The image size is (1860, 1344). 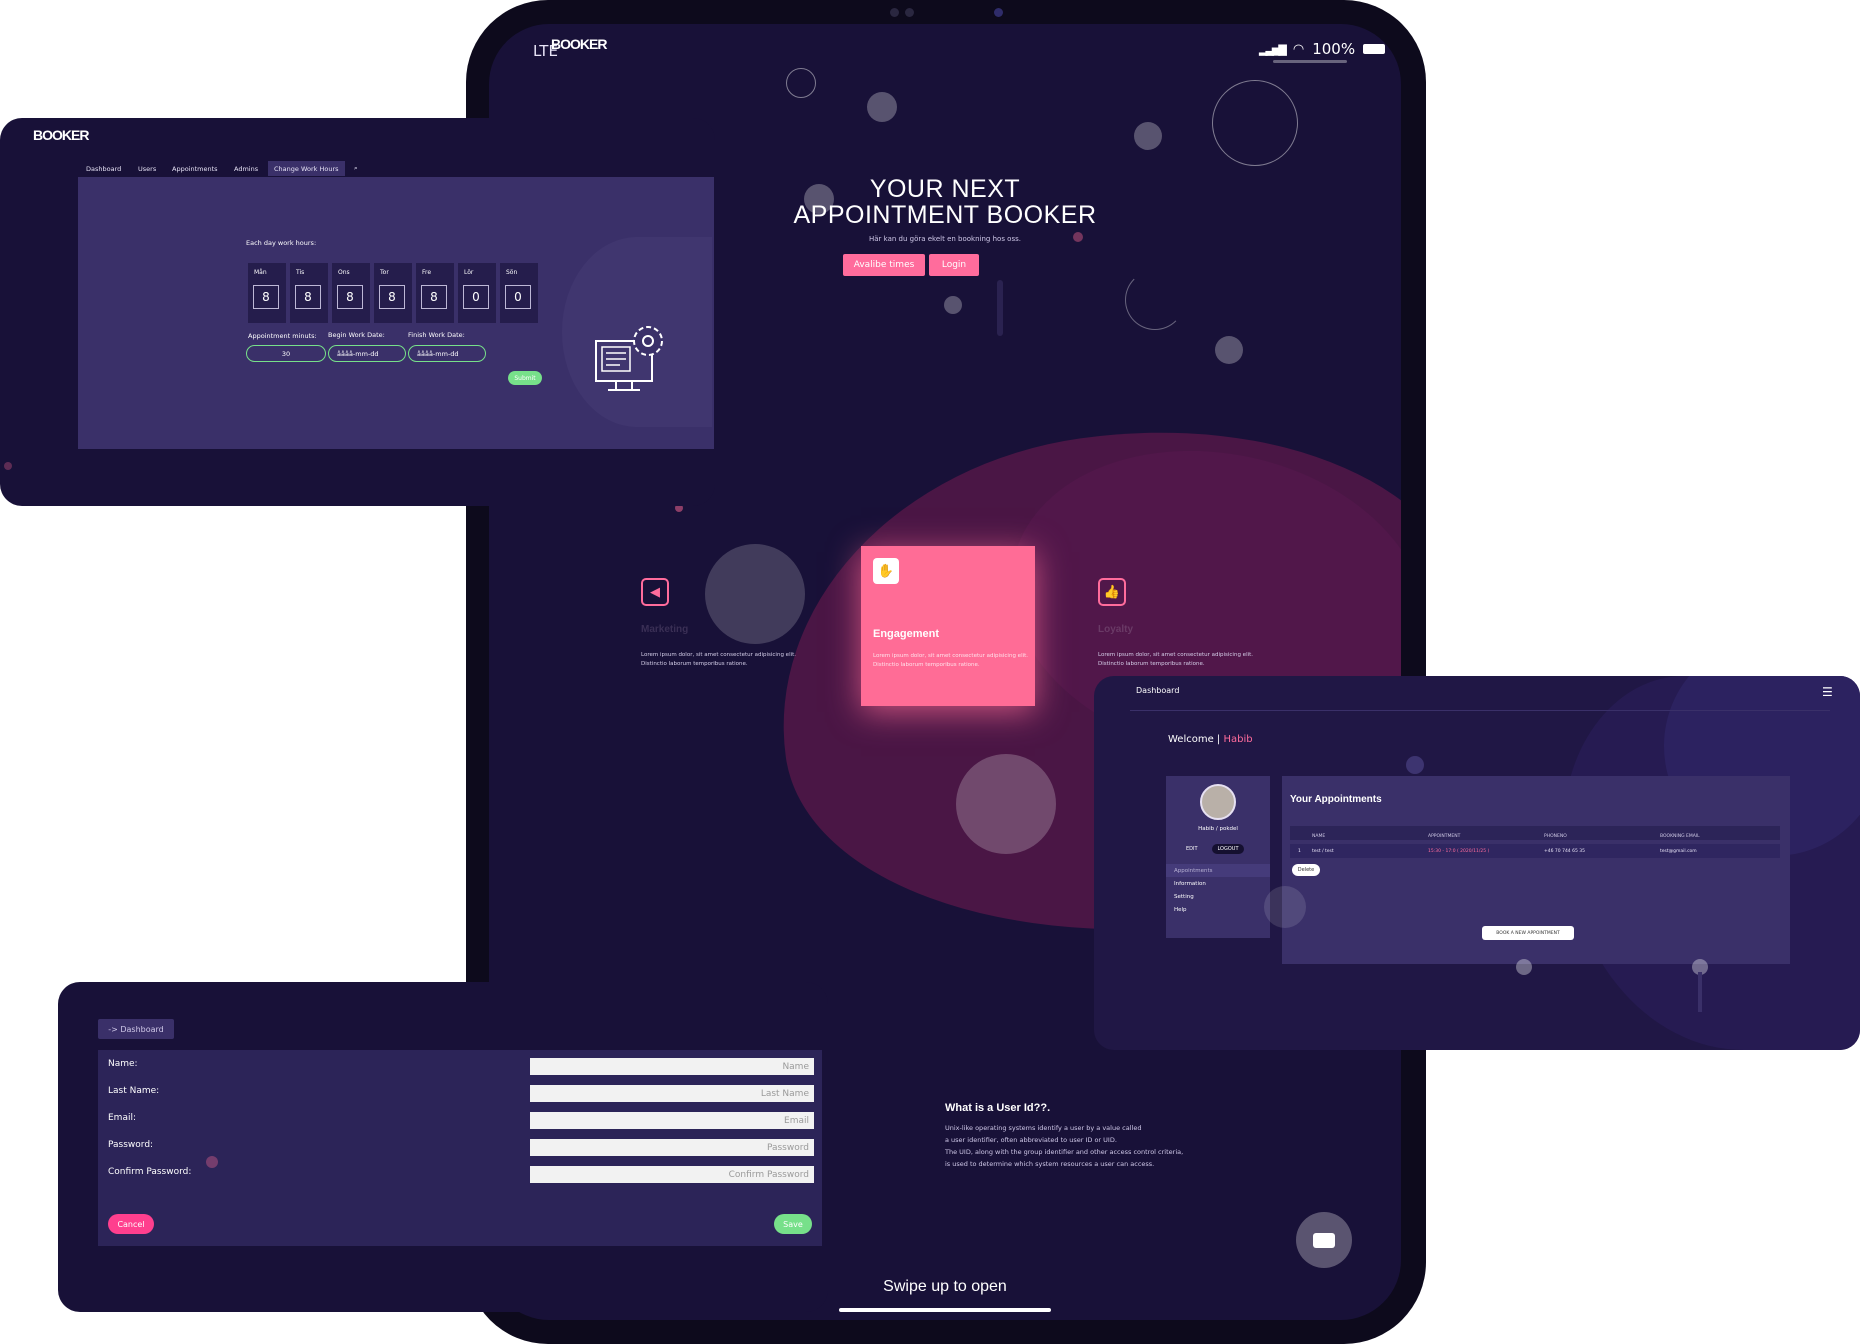 I want to click on front-camera, so click(x=998, y=12).